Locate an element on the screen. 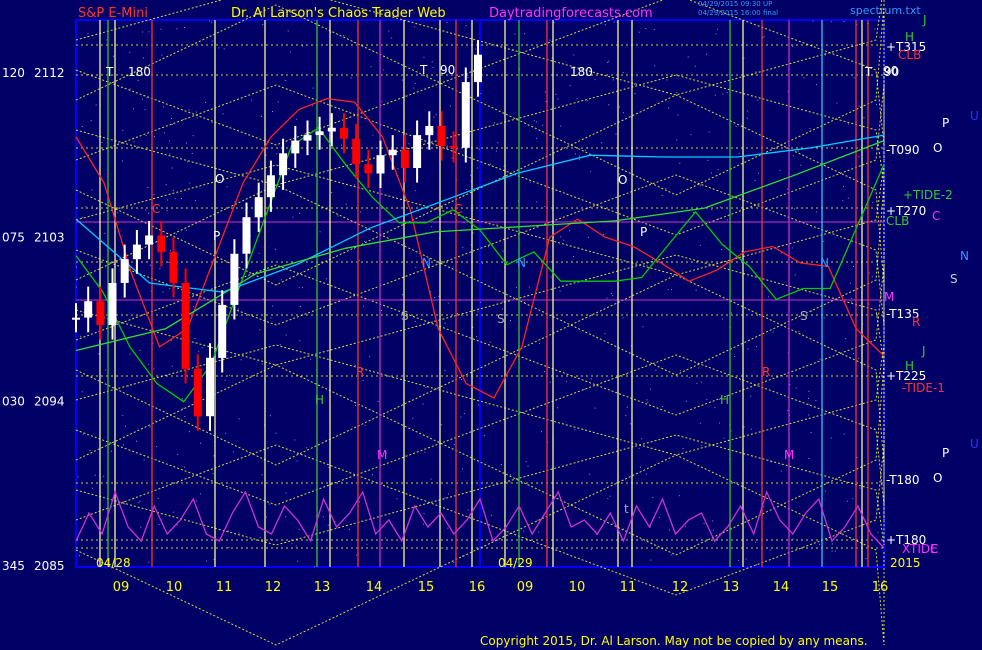 Image resolution: width=982 pixels, height=650 pixels. x-tick-hour: 13 is located at coordinates (731, 587).